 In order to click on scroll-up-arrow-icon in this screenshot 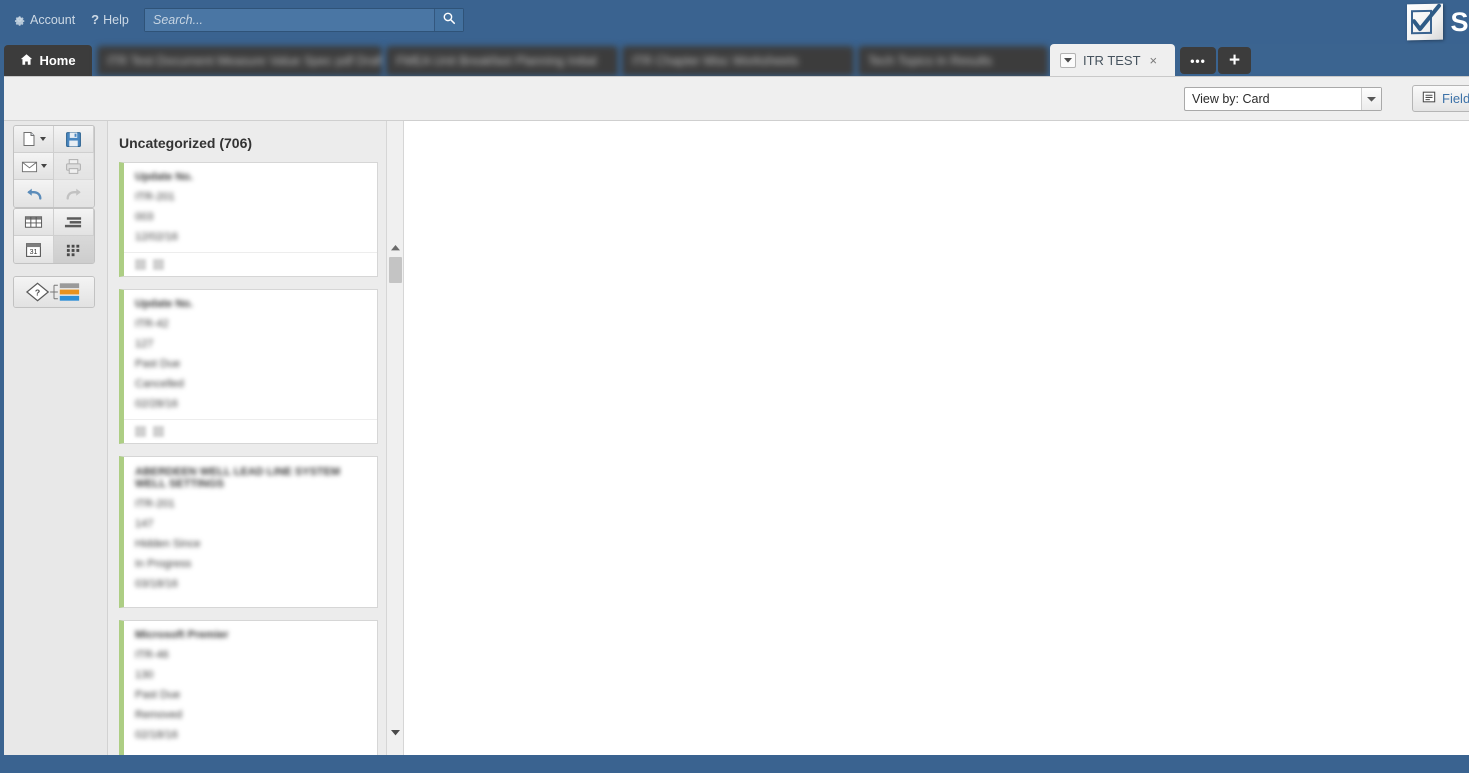, I will do `click(395, 247)`.